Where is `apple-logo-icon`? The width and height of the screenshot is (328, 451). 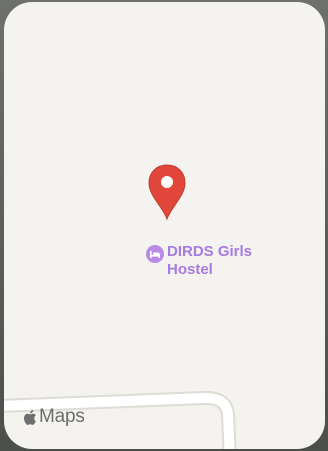 apple-logo-icon is located at coordinates (30, 417).